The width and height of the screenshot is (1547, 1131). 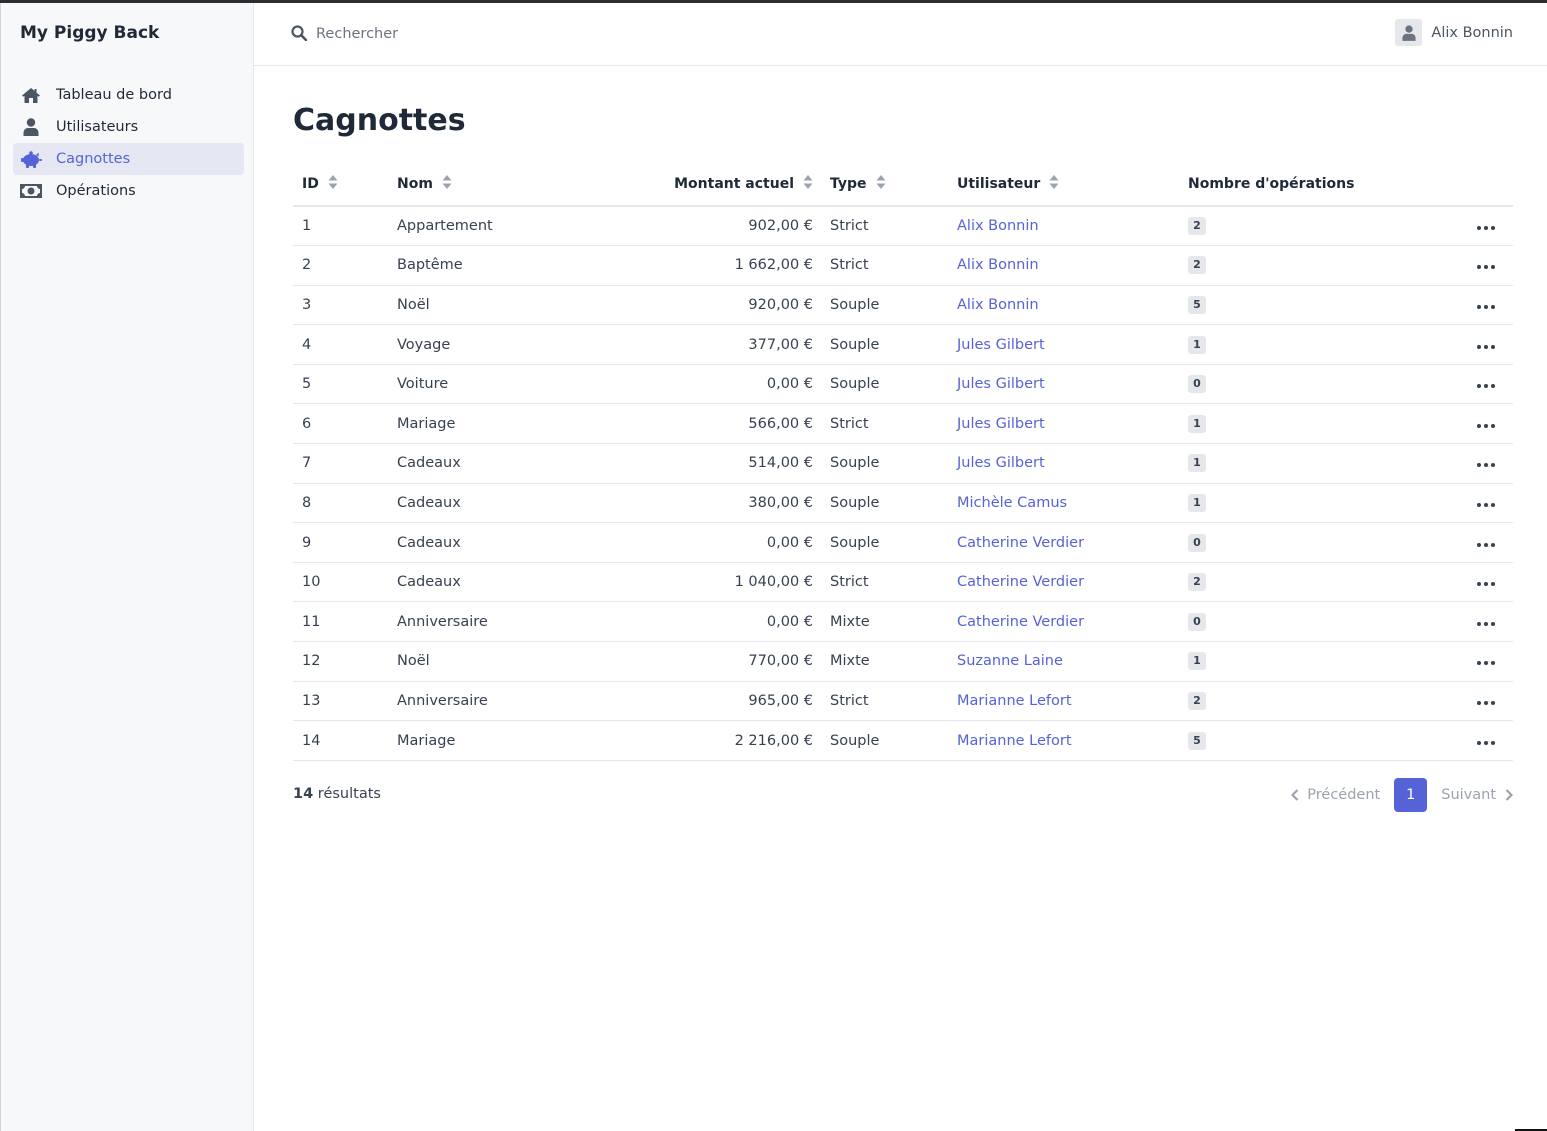 What do you see at coordinates (699, 185) in the screenshot?
I see `column-header-montant: Montant actuel` at bounding box center [699, 185].